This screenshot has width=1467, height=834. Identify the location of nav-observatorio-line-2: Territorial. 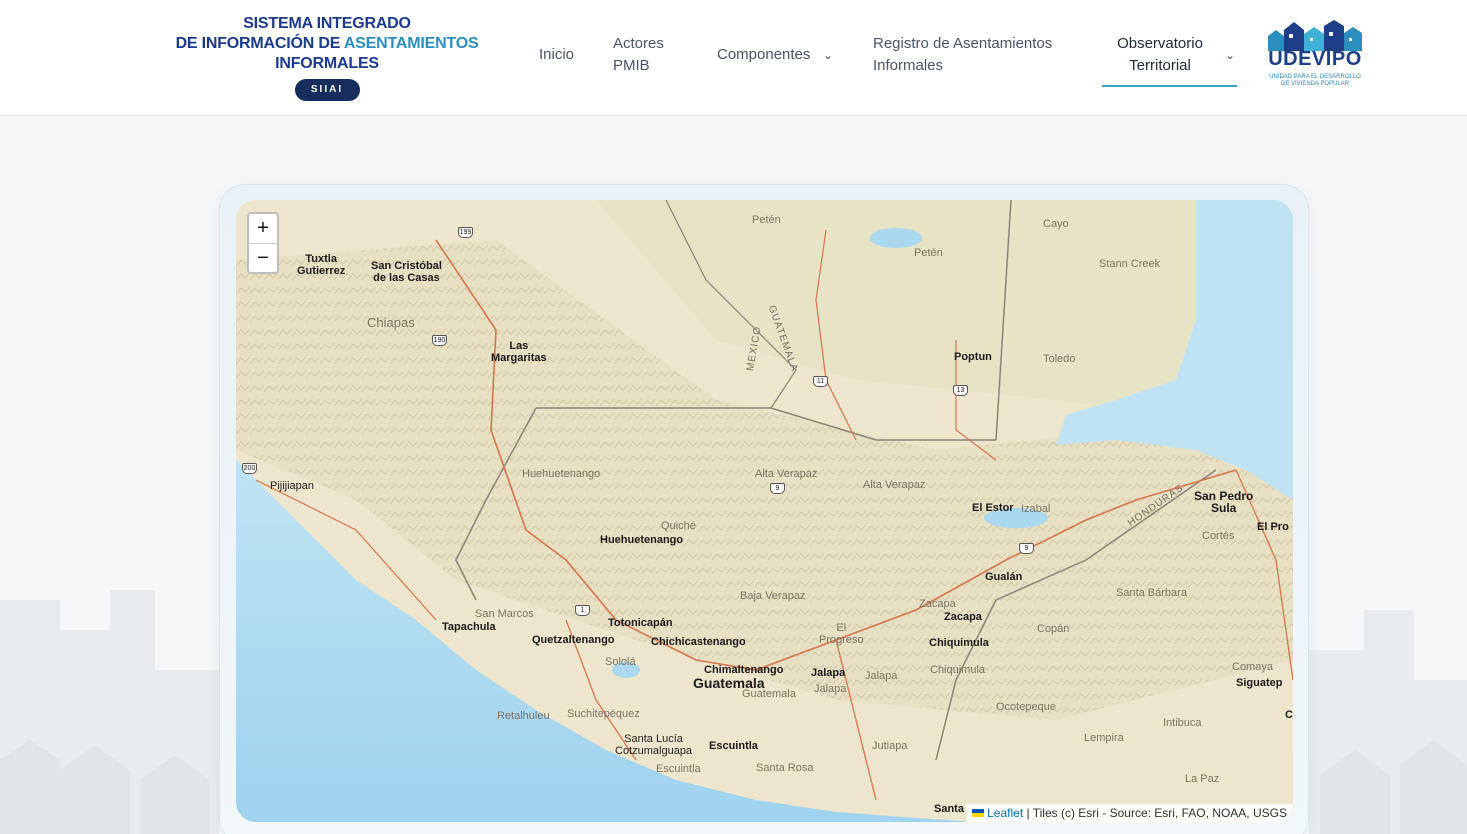
(1160, 65).